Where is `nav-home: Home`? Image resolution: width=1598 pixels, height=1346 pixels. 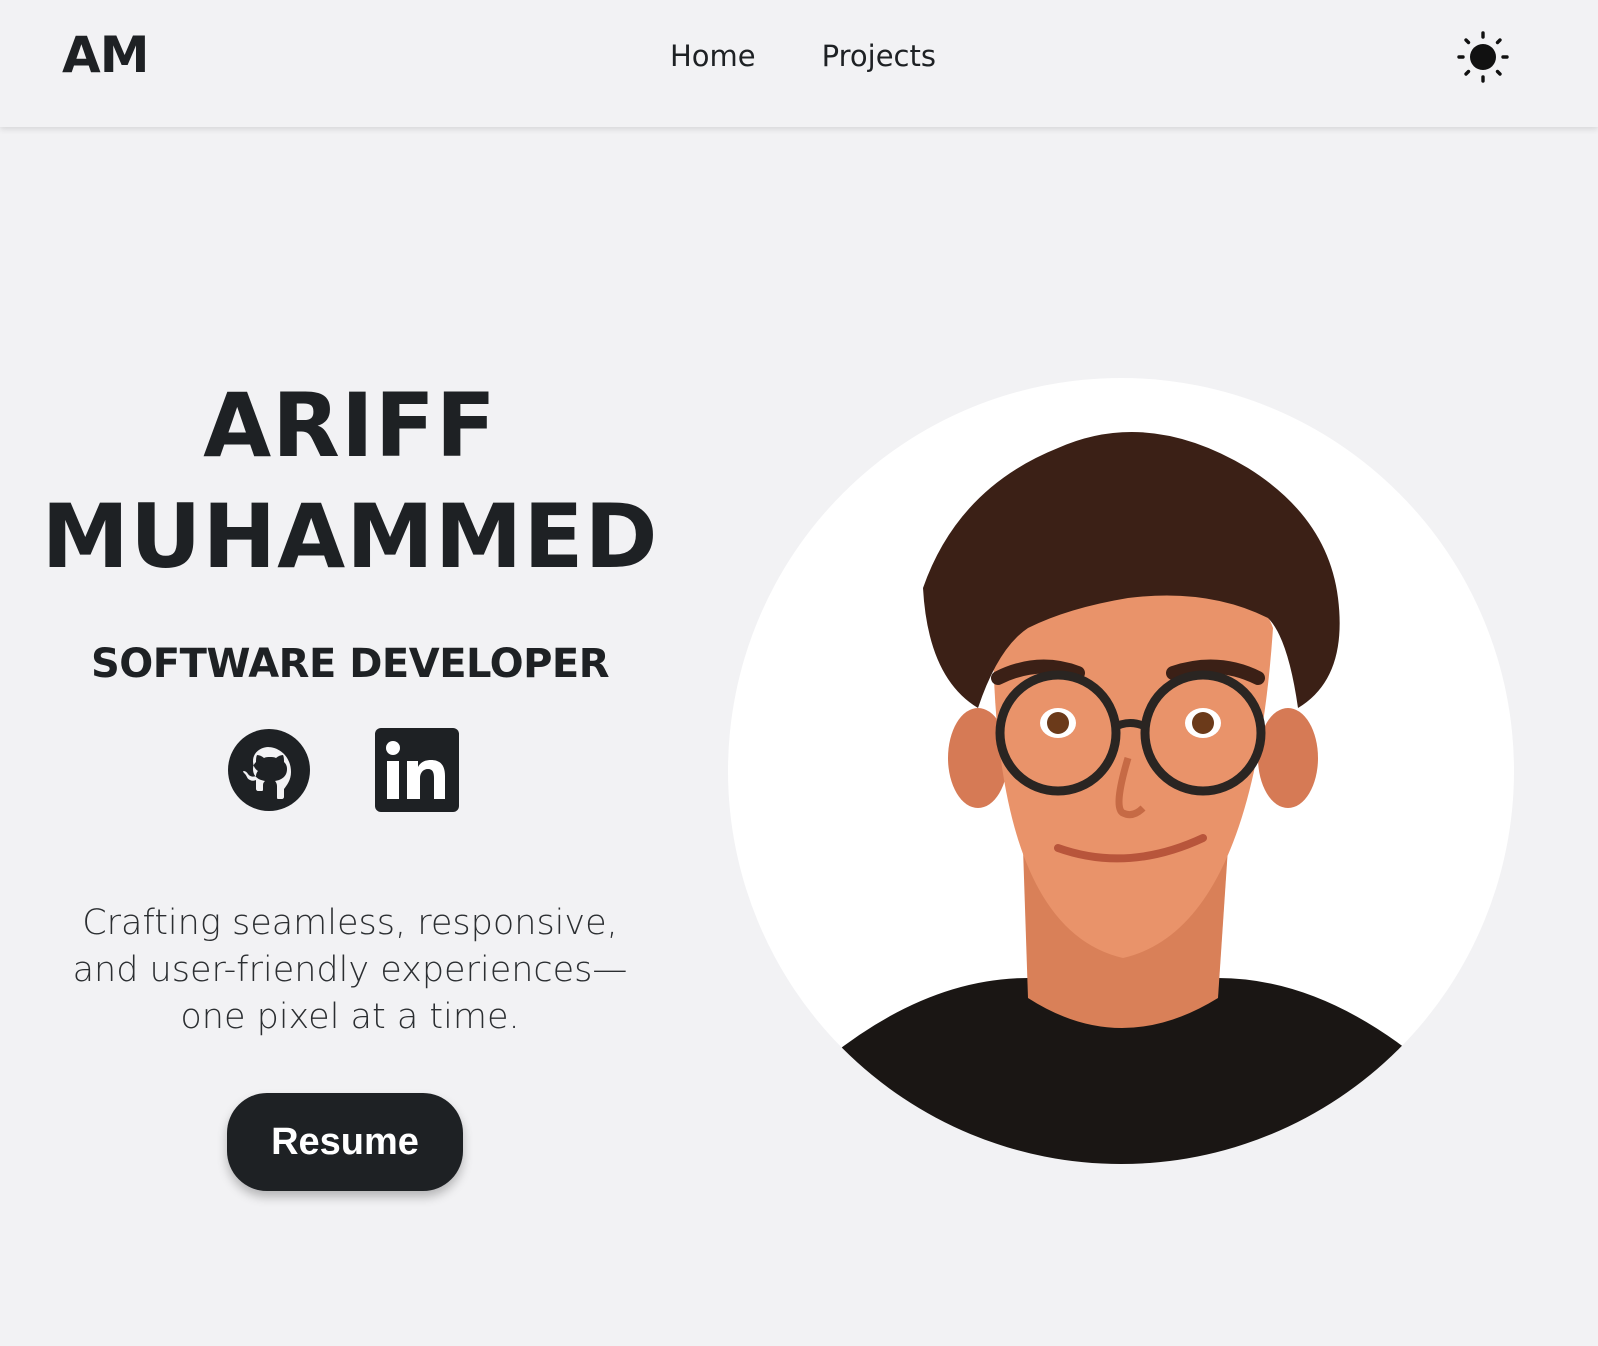
nav-home: Home is located at coordinates (713, 56).